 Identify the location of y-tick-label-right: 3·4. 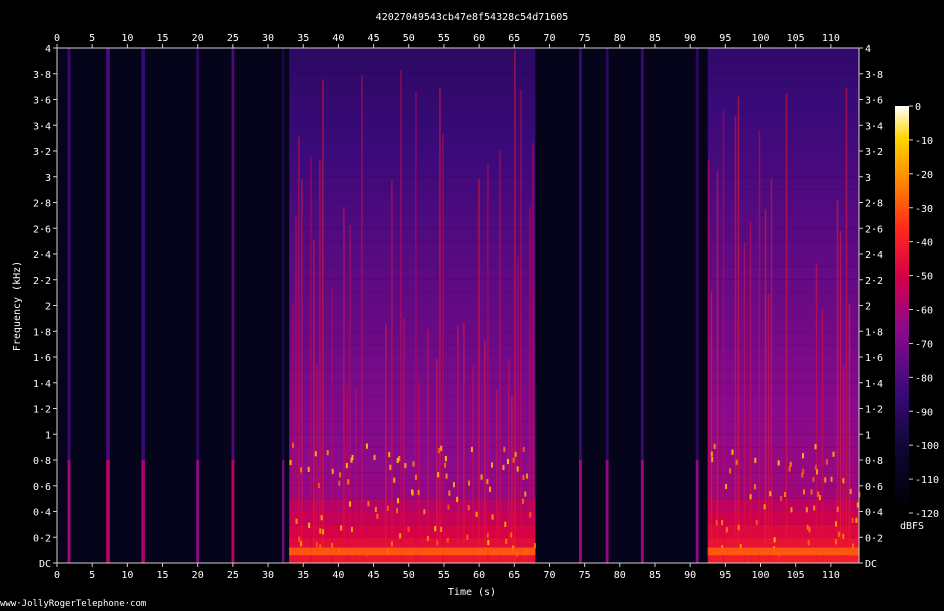
(874, 126).